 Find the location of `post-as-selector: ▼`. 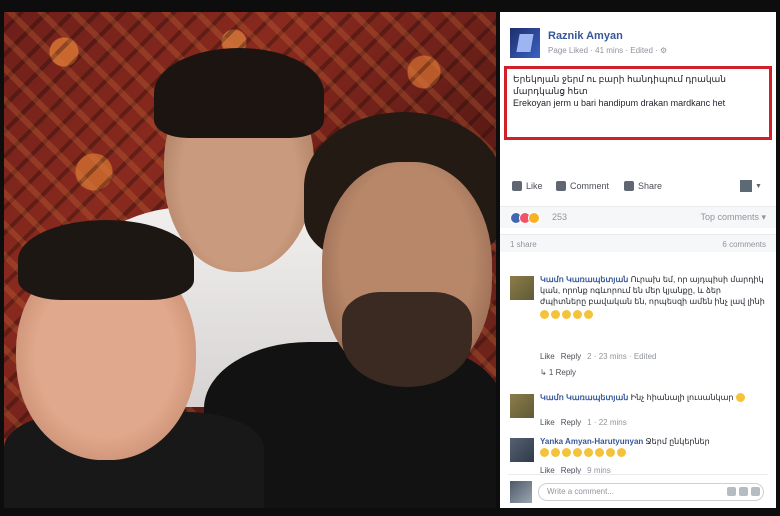

post-as-selector: ▼ is located at coordinates (751, 186).